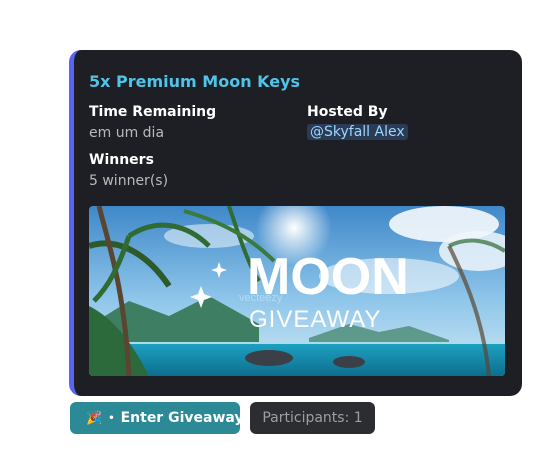 This screenshot has height=454, width=550. I want to click on embed-title: 5x Premium Moon Keys, so click(195, 81).